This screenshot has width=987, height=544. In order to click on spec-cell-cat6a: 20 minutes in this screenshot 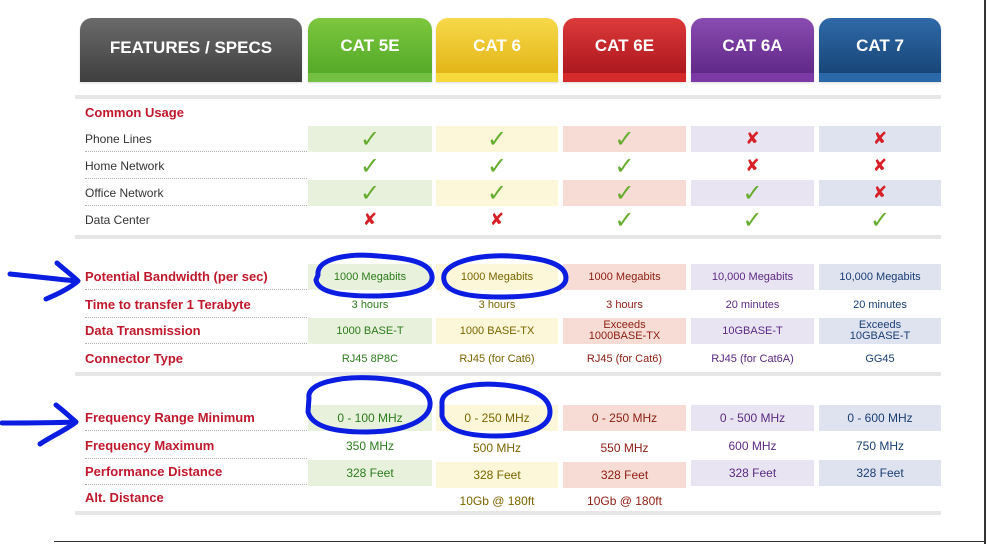, I will do `click(752, 304)`.